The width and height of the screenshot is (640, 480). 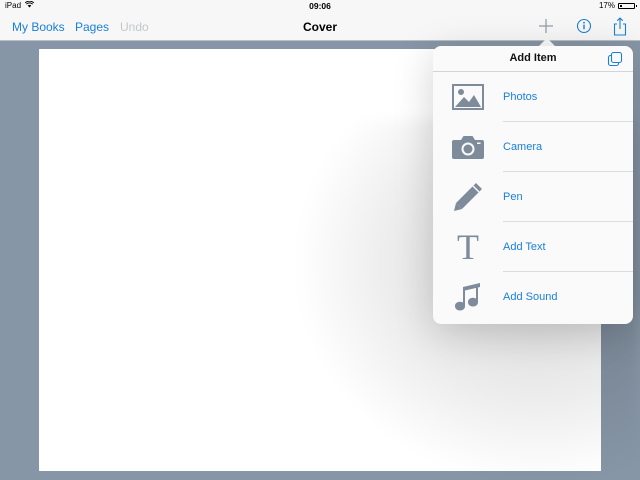 I want to click on item-label: Photos, so click(x=520, y=97).